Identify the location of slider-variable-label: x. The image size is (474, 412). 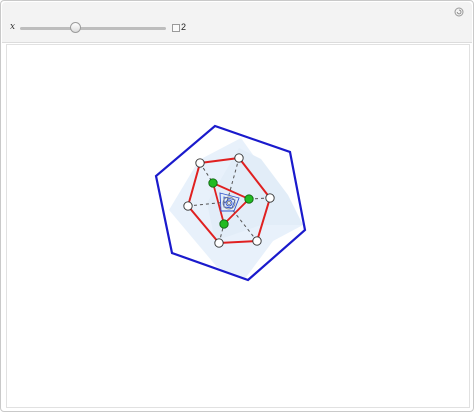
(13, 27).